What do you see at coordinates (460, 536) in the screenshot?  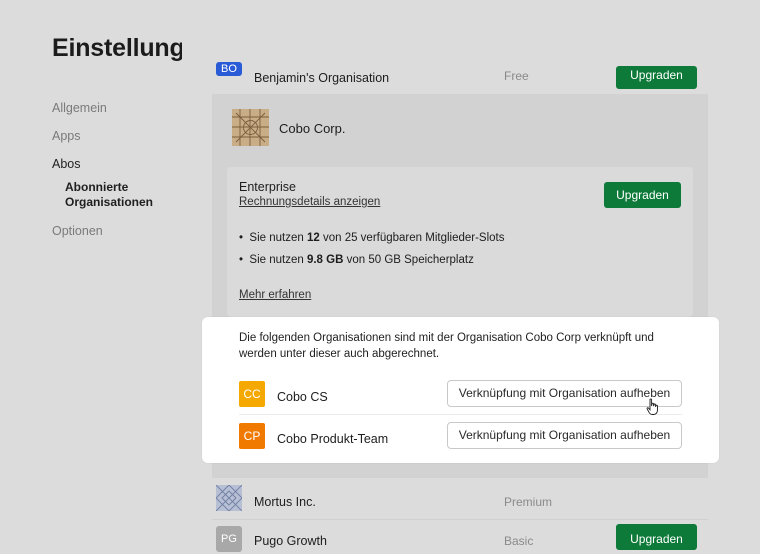 I see `org-row-pugo: PG Pugo Growth Basic Upgraden` at bounding box center [460, 536].